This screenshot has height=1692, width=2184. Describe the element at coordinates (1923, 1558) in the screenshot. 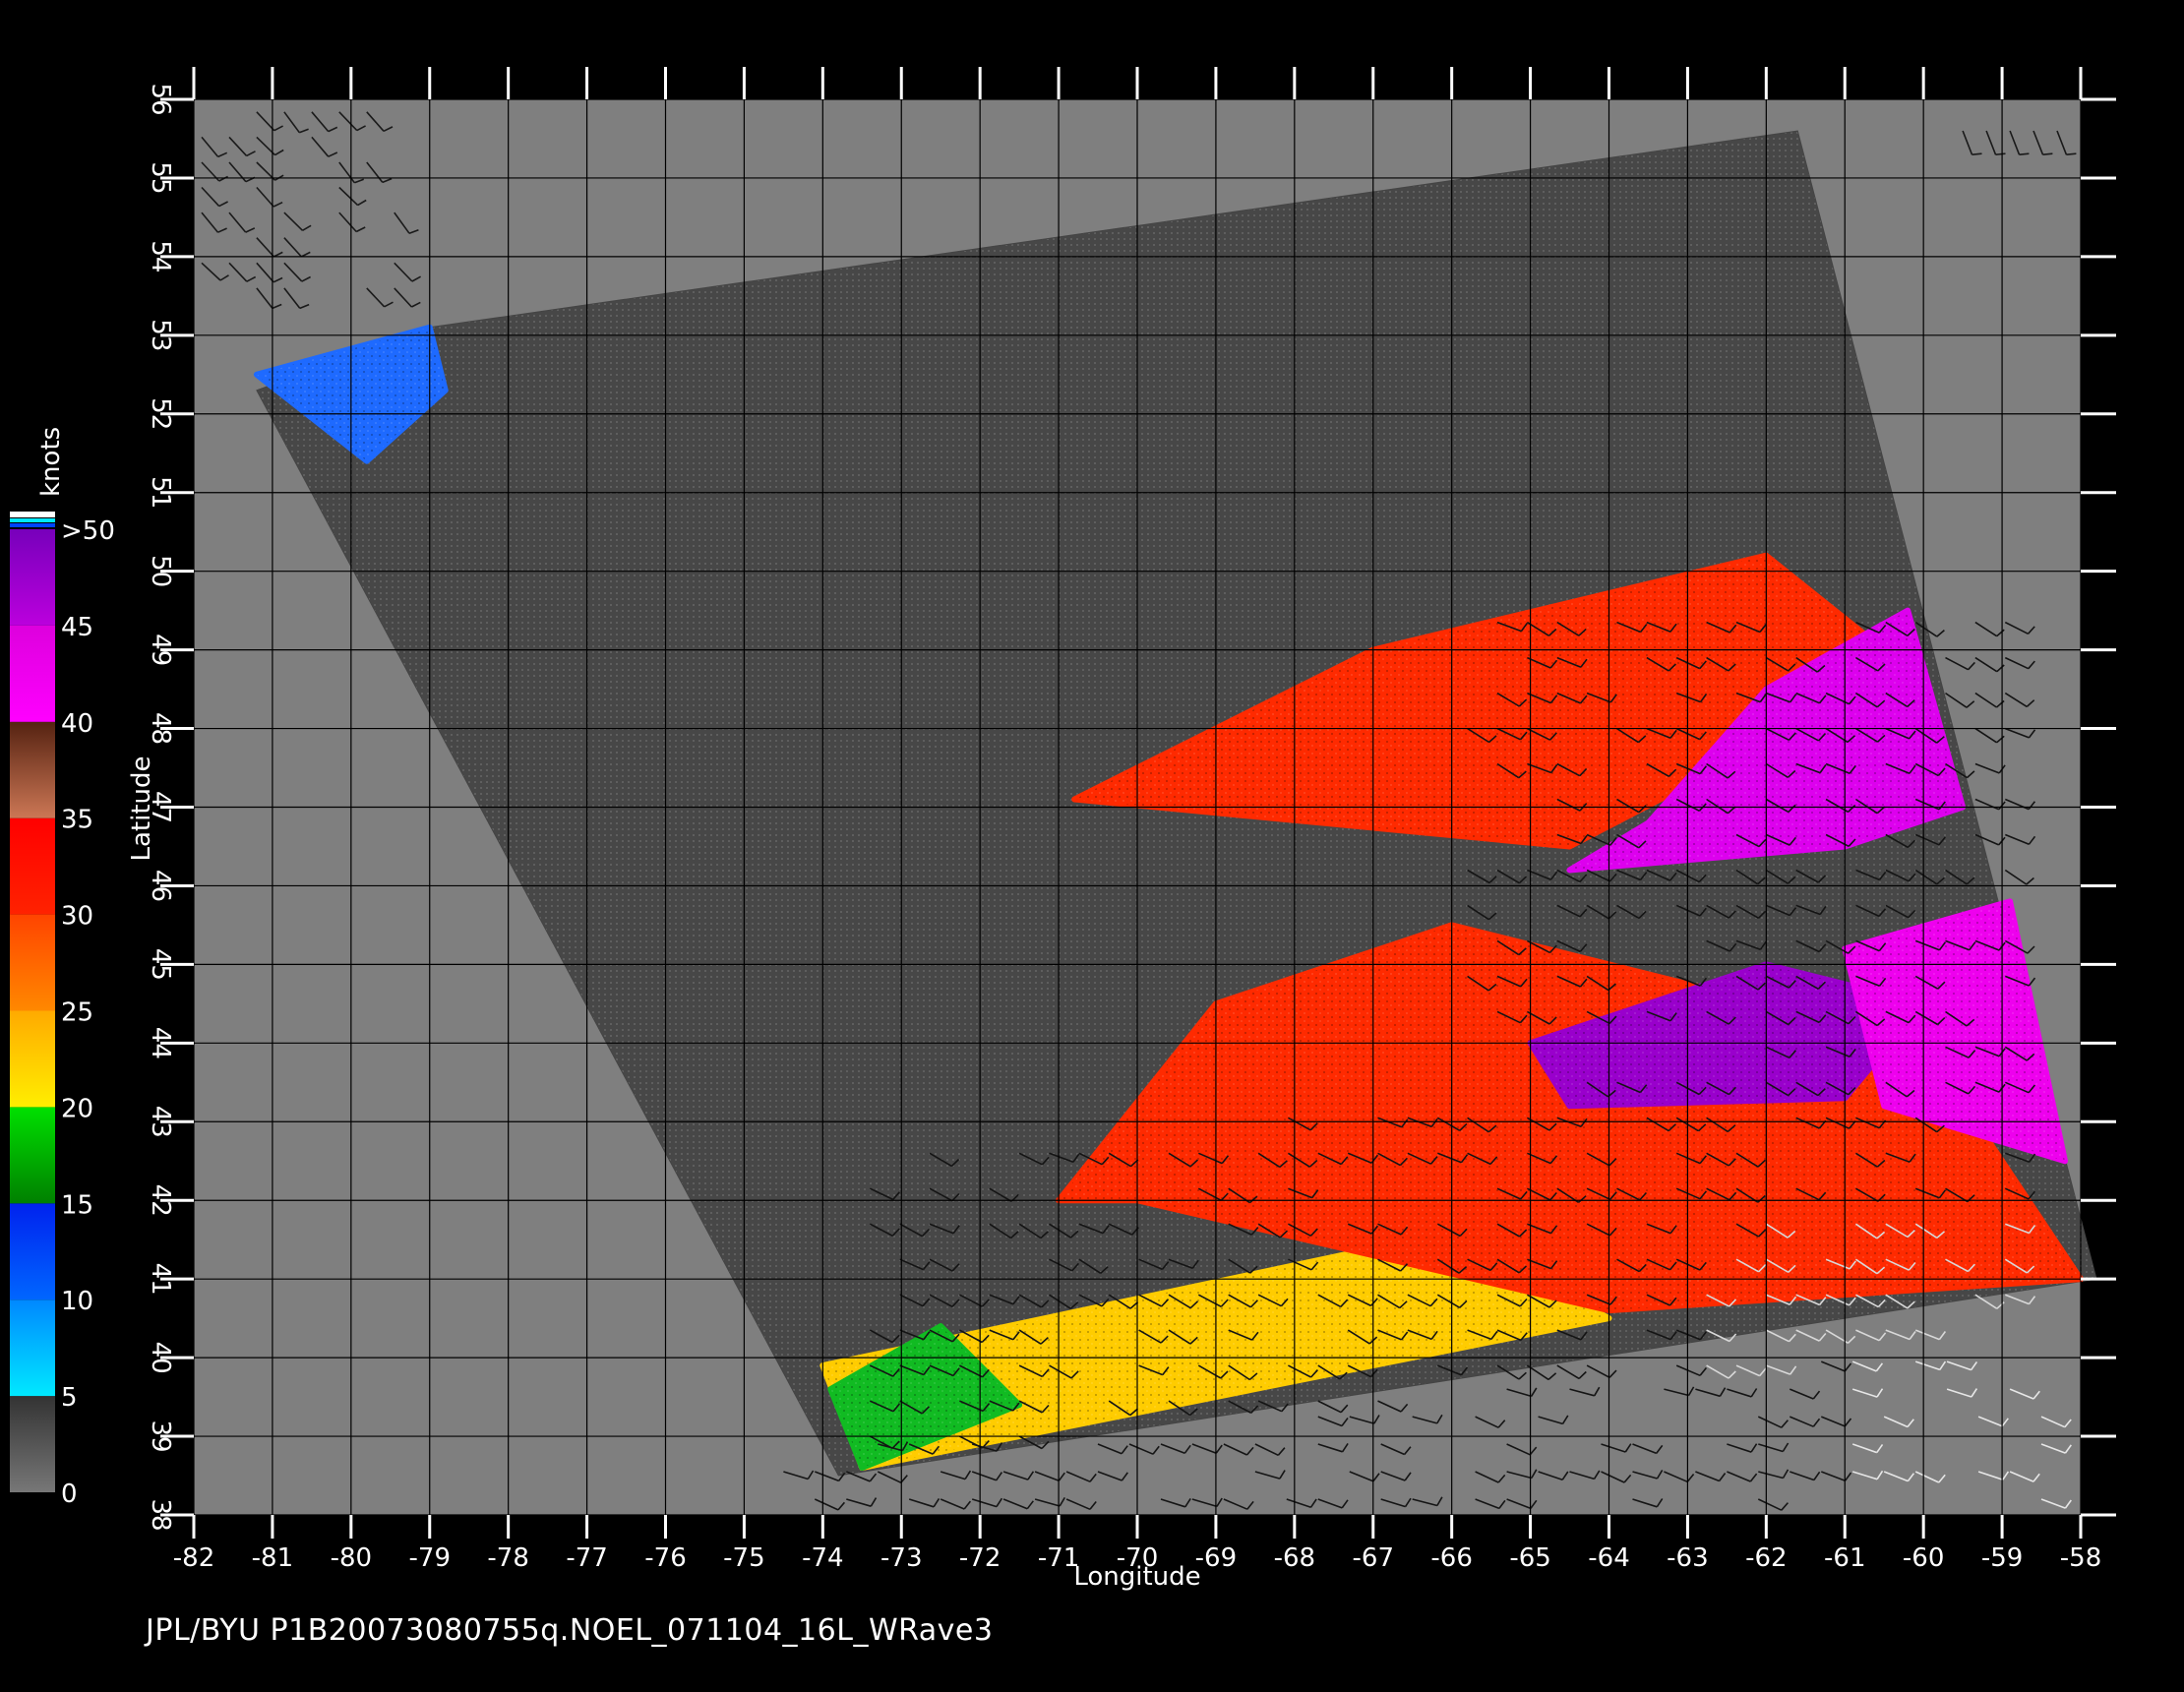

I see `x-tick-label-22: -60` at that location.